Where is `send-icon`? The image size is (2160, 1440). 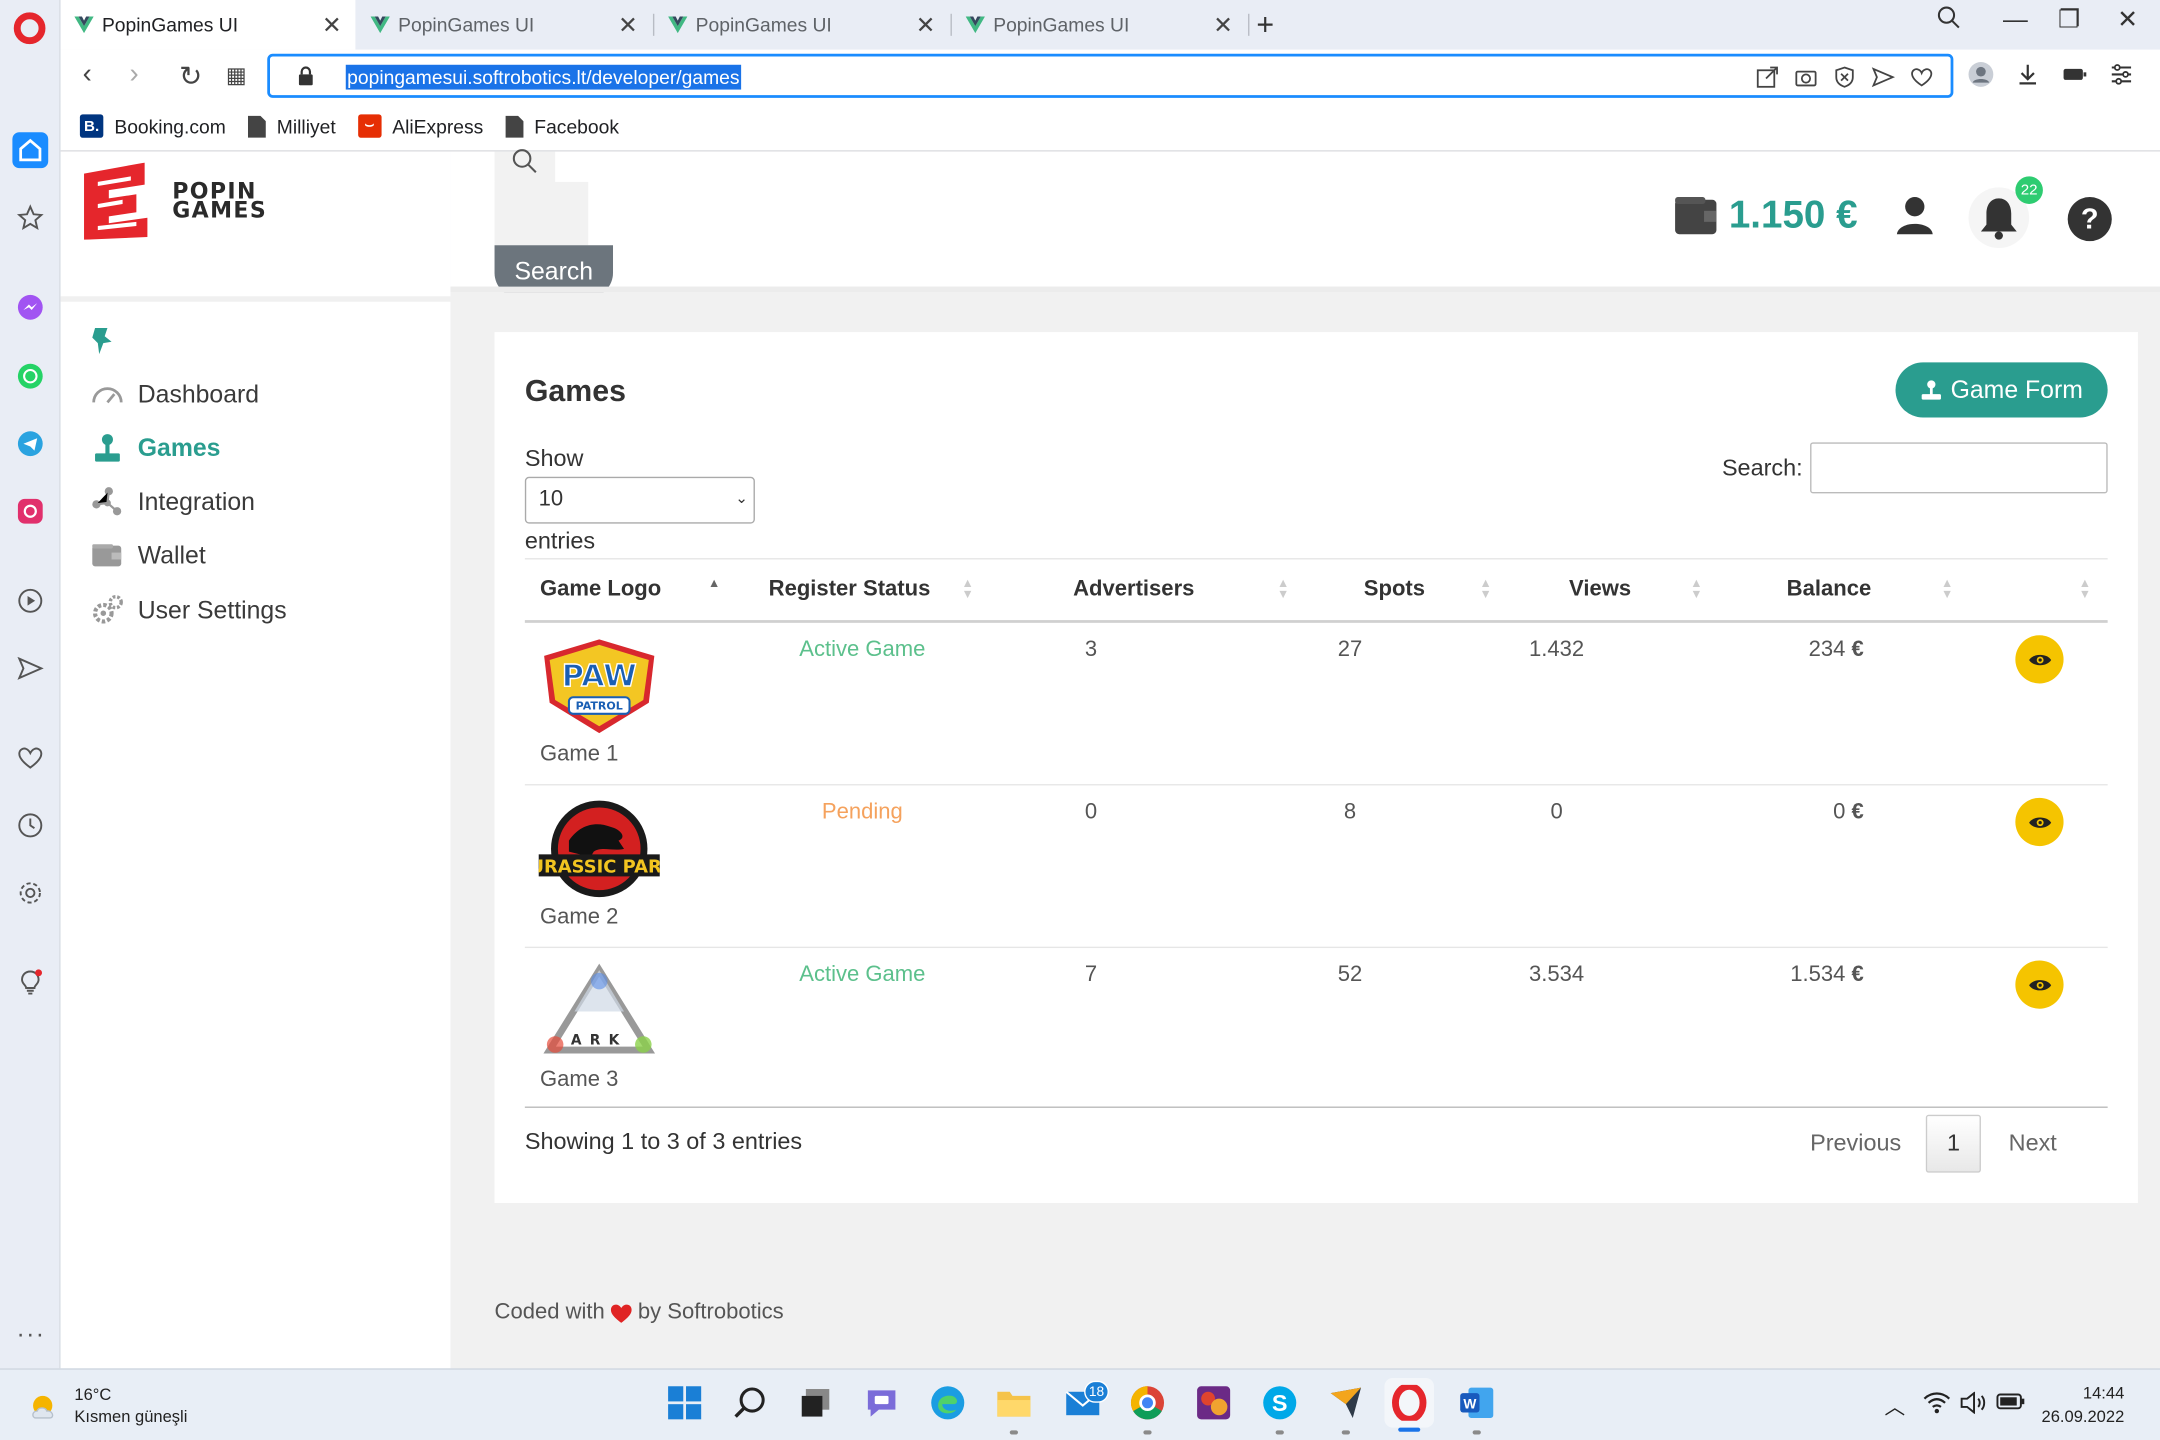
send-icon is located at coordinates (30, 668).